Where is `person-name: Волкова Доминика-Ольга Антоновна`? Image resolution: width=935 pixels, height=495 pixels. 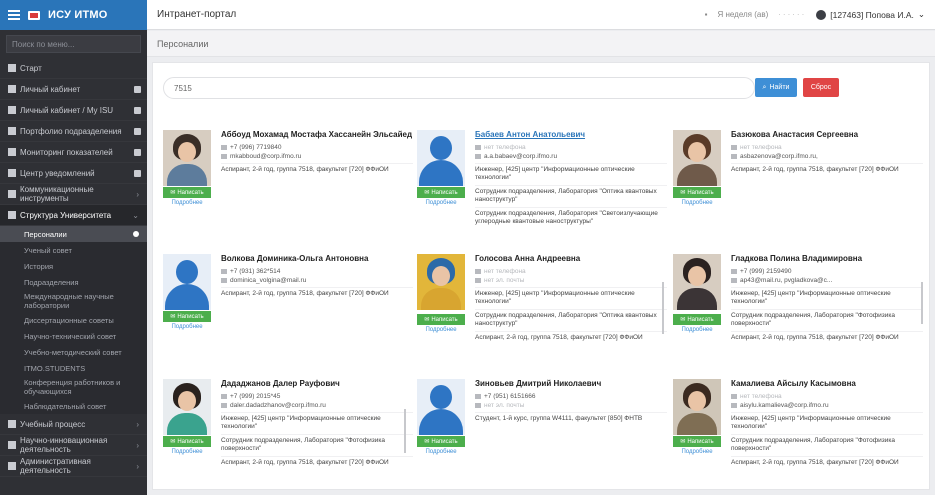
person-name: Волкова Доминика-Ольга Антоновна is located at coordinates (317, 258).